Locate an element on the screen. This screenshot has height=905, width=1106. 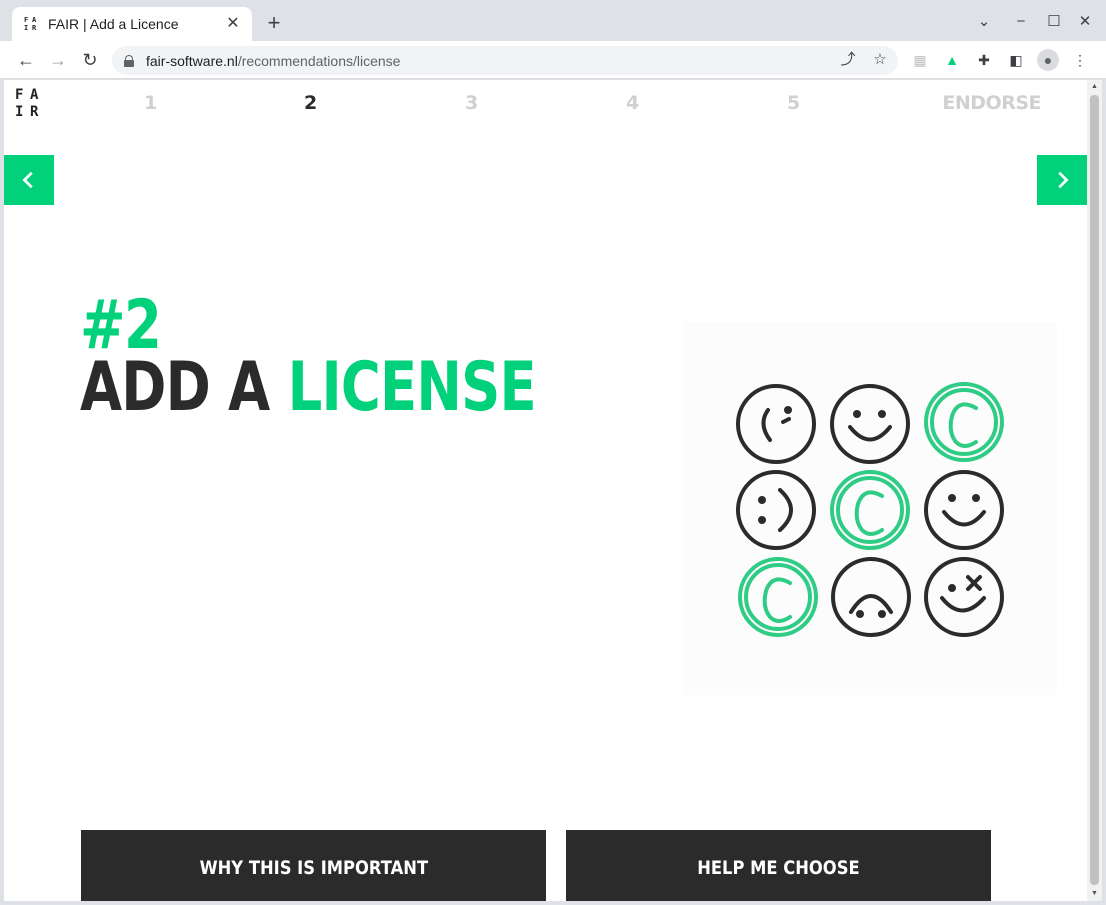
new-tab-icon: + is located at coordinates (274, 23).